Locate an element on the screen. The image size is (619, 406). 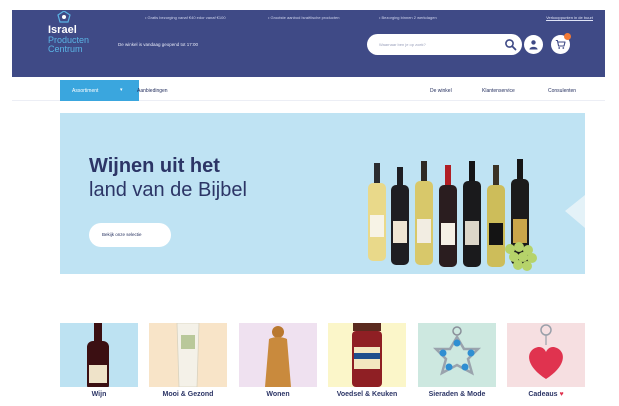
search-input: Waarnaar ben je op zoek? is located at coordinates (402, 44).